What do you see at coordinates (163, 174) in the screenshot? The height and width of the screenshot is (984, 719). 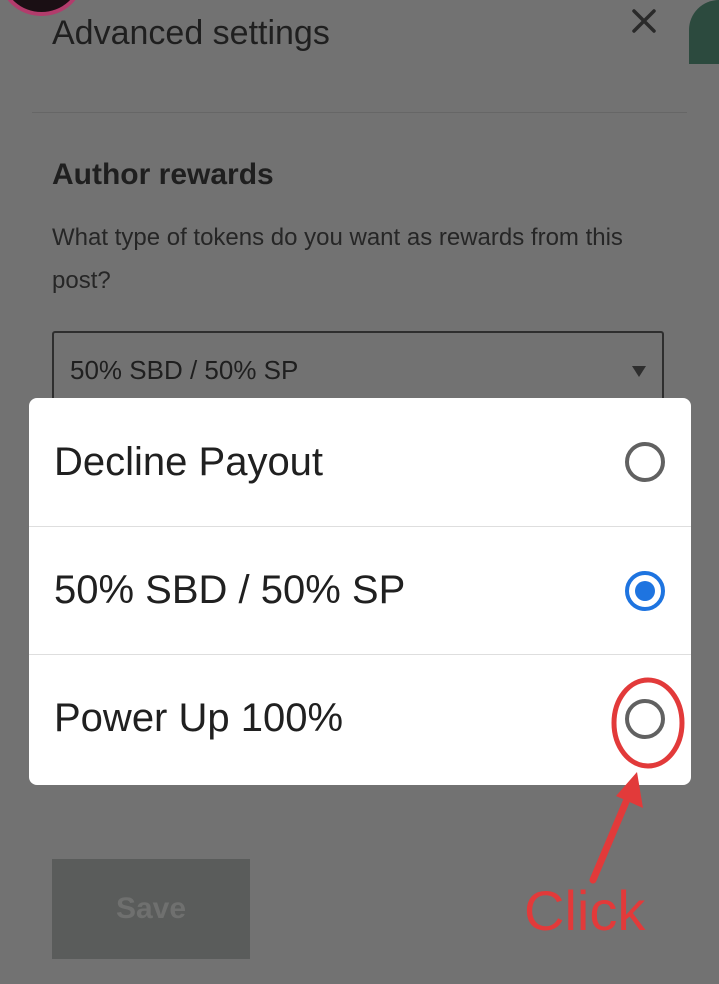 I see `section-title: Author rewards` at bounding box center [163, 174].